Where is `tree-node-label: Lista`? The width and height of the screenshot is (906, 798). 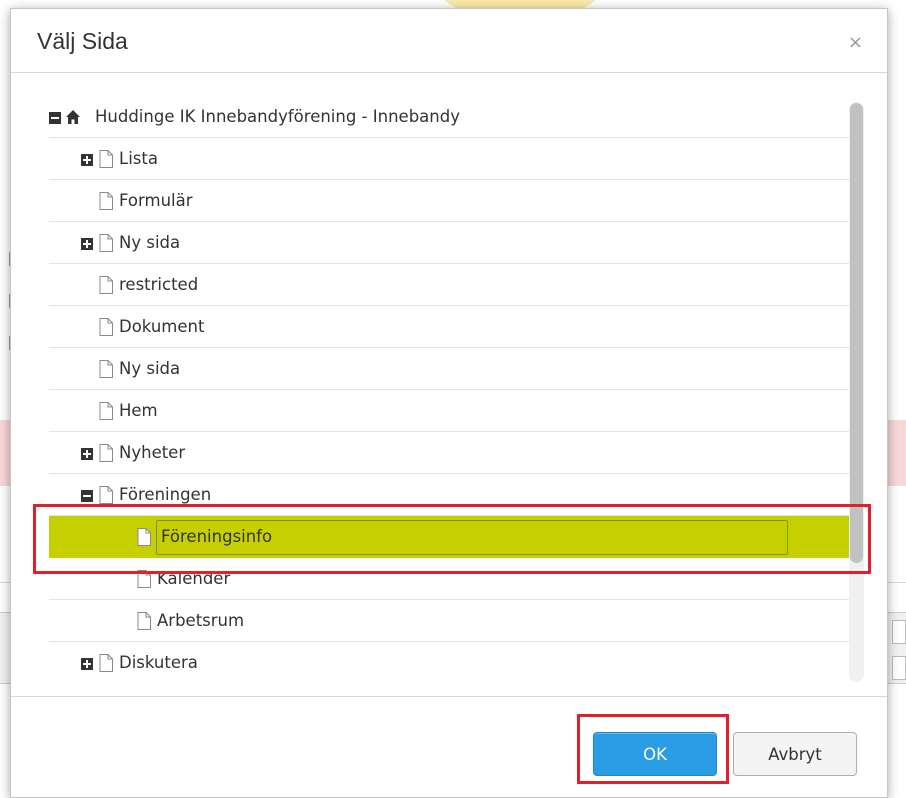
tree-node-label: Lista is located at coordinates (138, 158).